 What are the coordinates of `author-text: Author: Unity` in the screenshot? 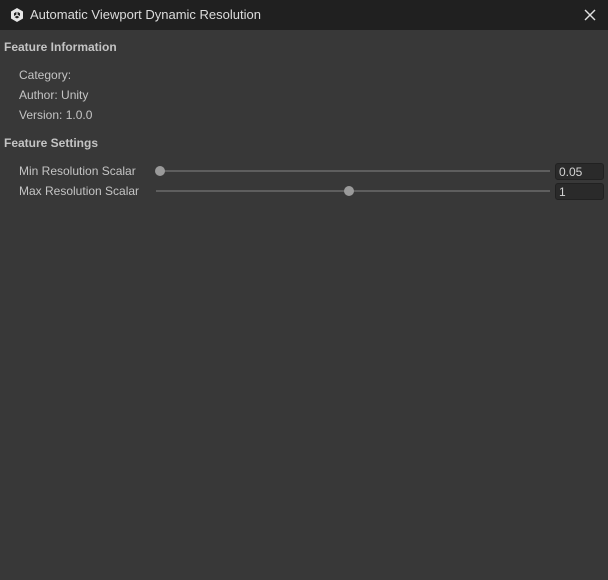 It's located at (54, 95).